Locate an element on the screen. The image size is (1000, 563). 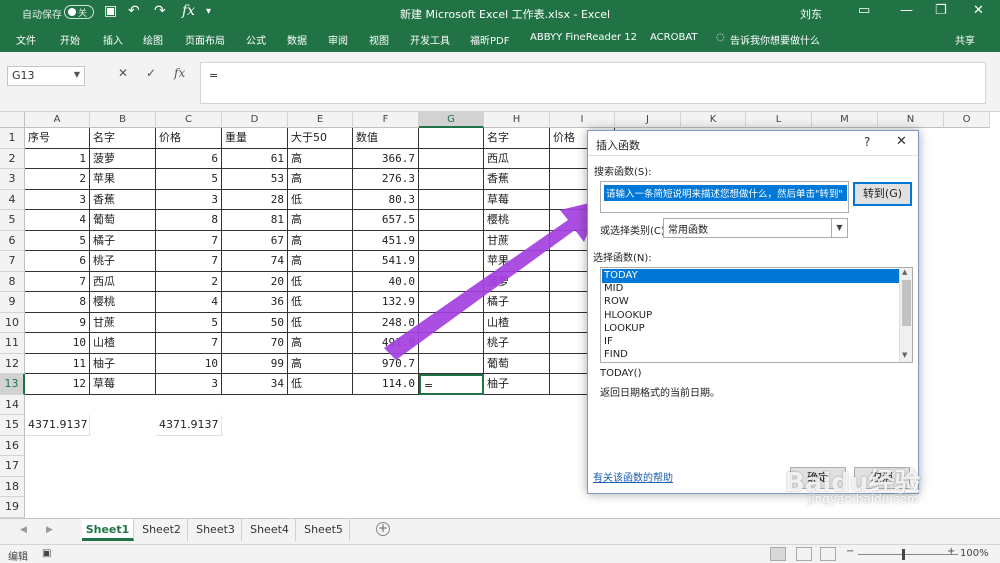
column-header-a: A is located at coordinates (57, 120).